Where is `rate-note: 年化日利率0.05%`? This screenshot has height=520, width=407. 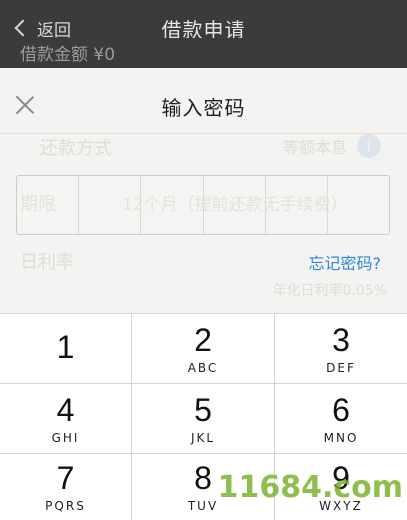
rate-note: 年化日利率0.05% is located at coordinates (329, 291).